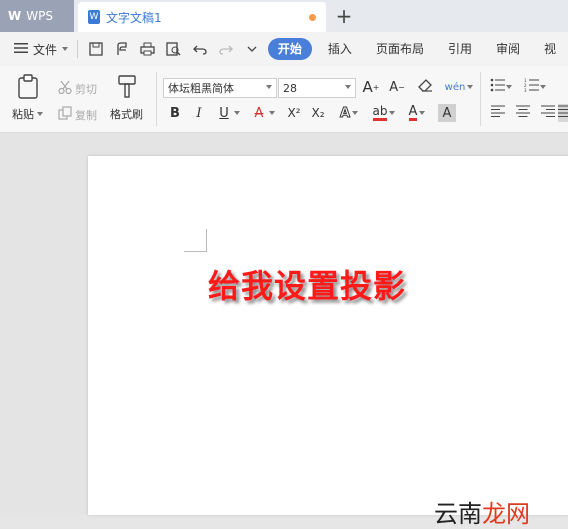 This screenshot has height=529, width=568. Describe the element at coordinates (447, 113) in the screenshot. I see `character-shading-button: A` at that location.